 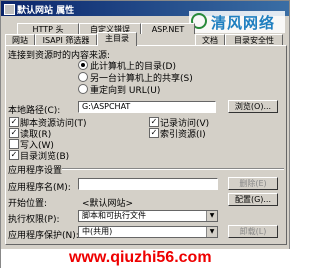 What do you see at coordinates (83, 89) in the screenshot?
I see `radio-redirect-url` at bounding box center [83, 89].